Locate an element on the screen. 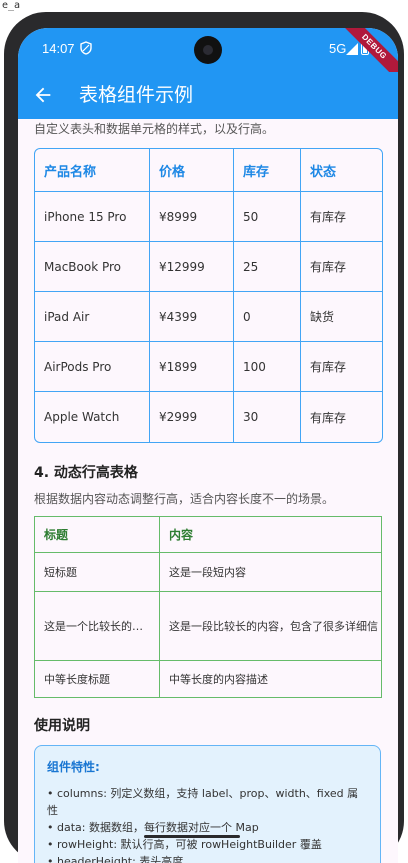  table-row: iPad Air ¥4399 0 缺货 is located at coordinates (208, 317).